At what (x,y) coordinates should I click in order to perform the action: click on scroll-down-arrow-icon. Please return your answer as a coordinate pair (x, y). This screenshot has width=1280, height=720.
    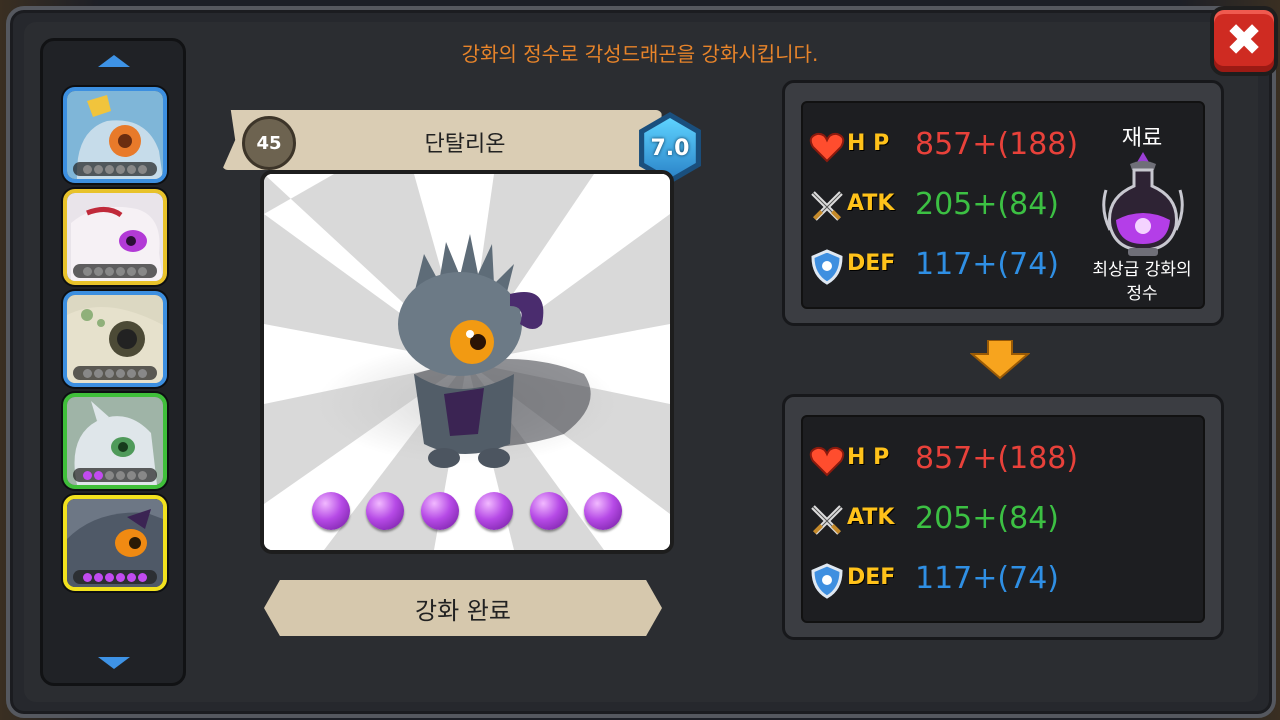
    Looking at the image, I should click on (114, 663).